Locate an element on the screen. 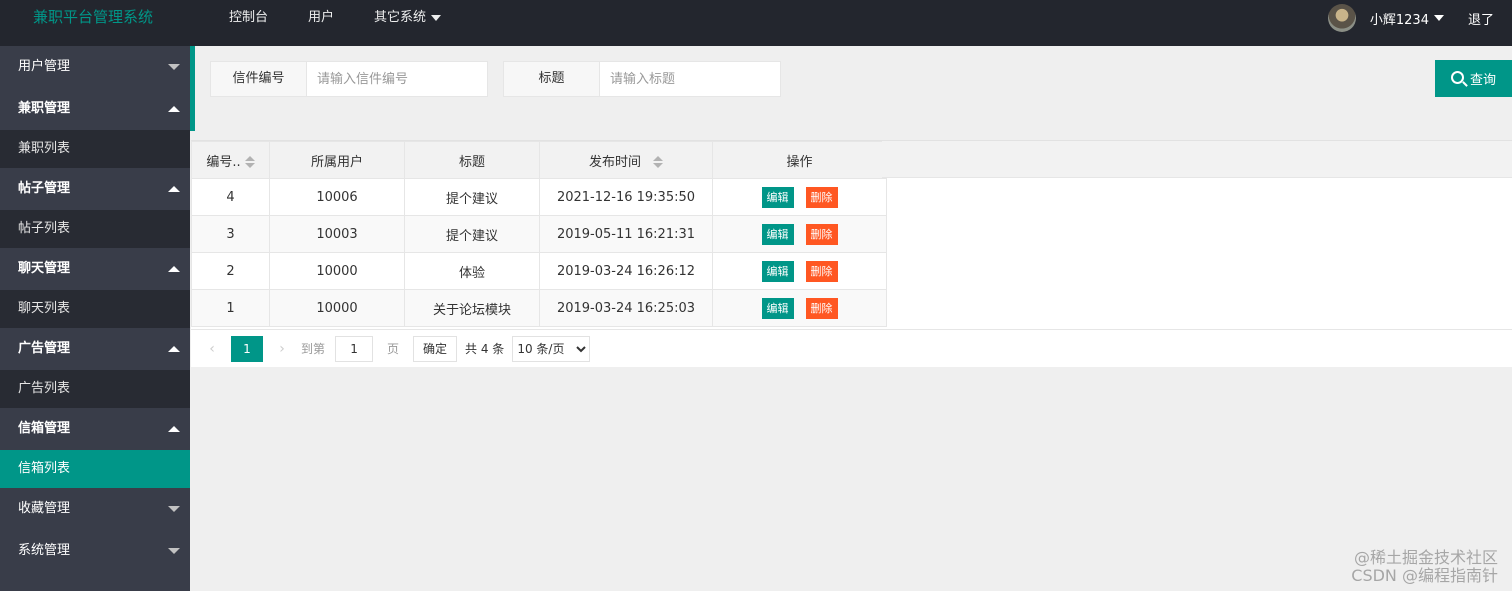  logout-link: 退了 is located at coordinates (1481, 18).